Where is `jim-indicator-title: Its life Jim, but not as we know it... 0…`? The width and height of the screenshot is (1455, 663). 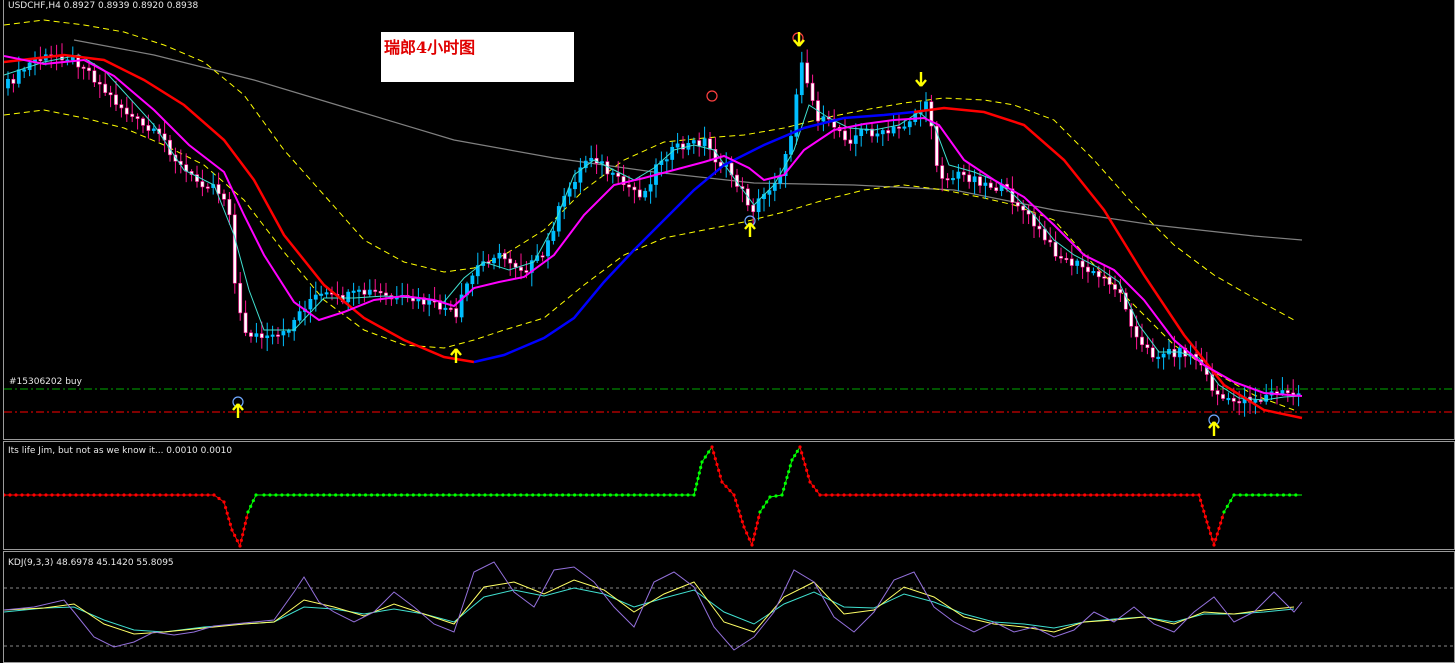
jim-indicator-title: Its life Jim, but not as we know it... 0… is located at coordinates (120, 451).